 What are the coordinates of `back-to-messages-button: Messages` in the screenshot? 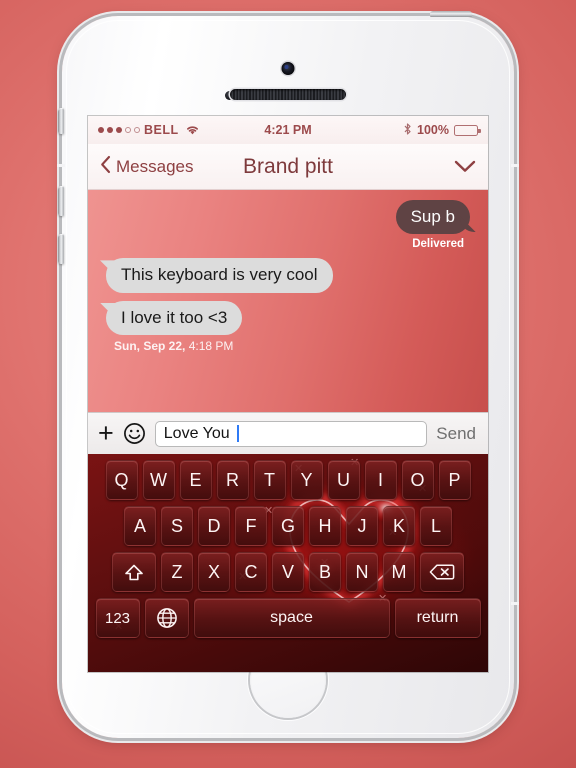 It's located at (146, 167).